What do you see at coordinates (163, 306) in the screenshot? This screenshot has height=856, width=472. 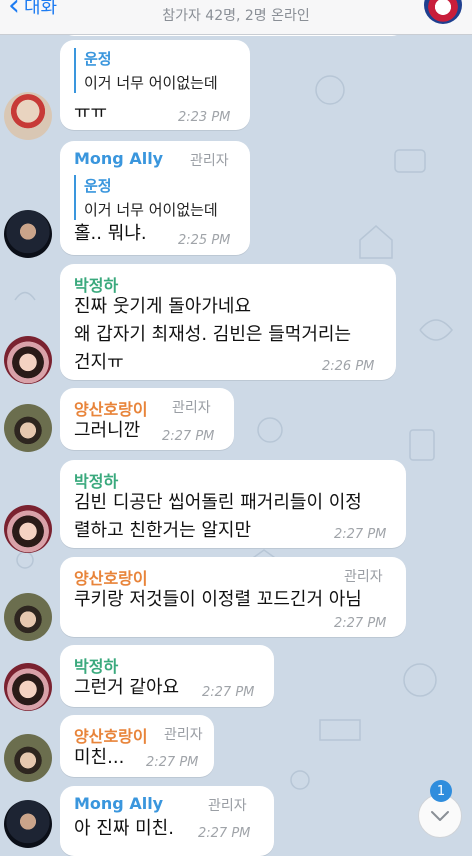 I see `message-text-line: 진짜 웃기게 돌아가네요` at bounding box center [163, 306].